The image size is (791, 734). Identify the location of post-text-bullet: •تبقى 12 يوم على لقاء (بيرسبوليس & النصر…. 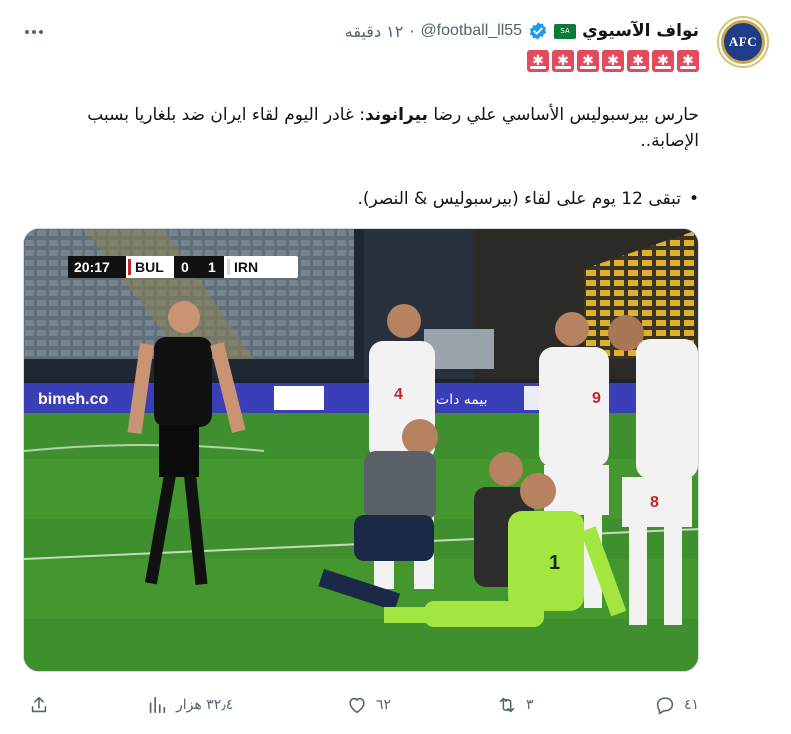
(528, 199).